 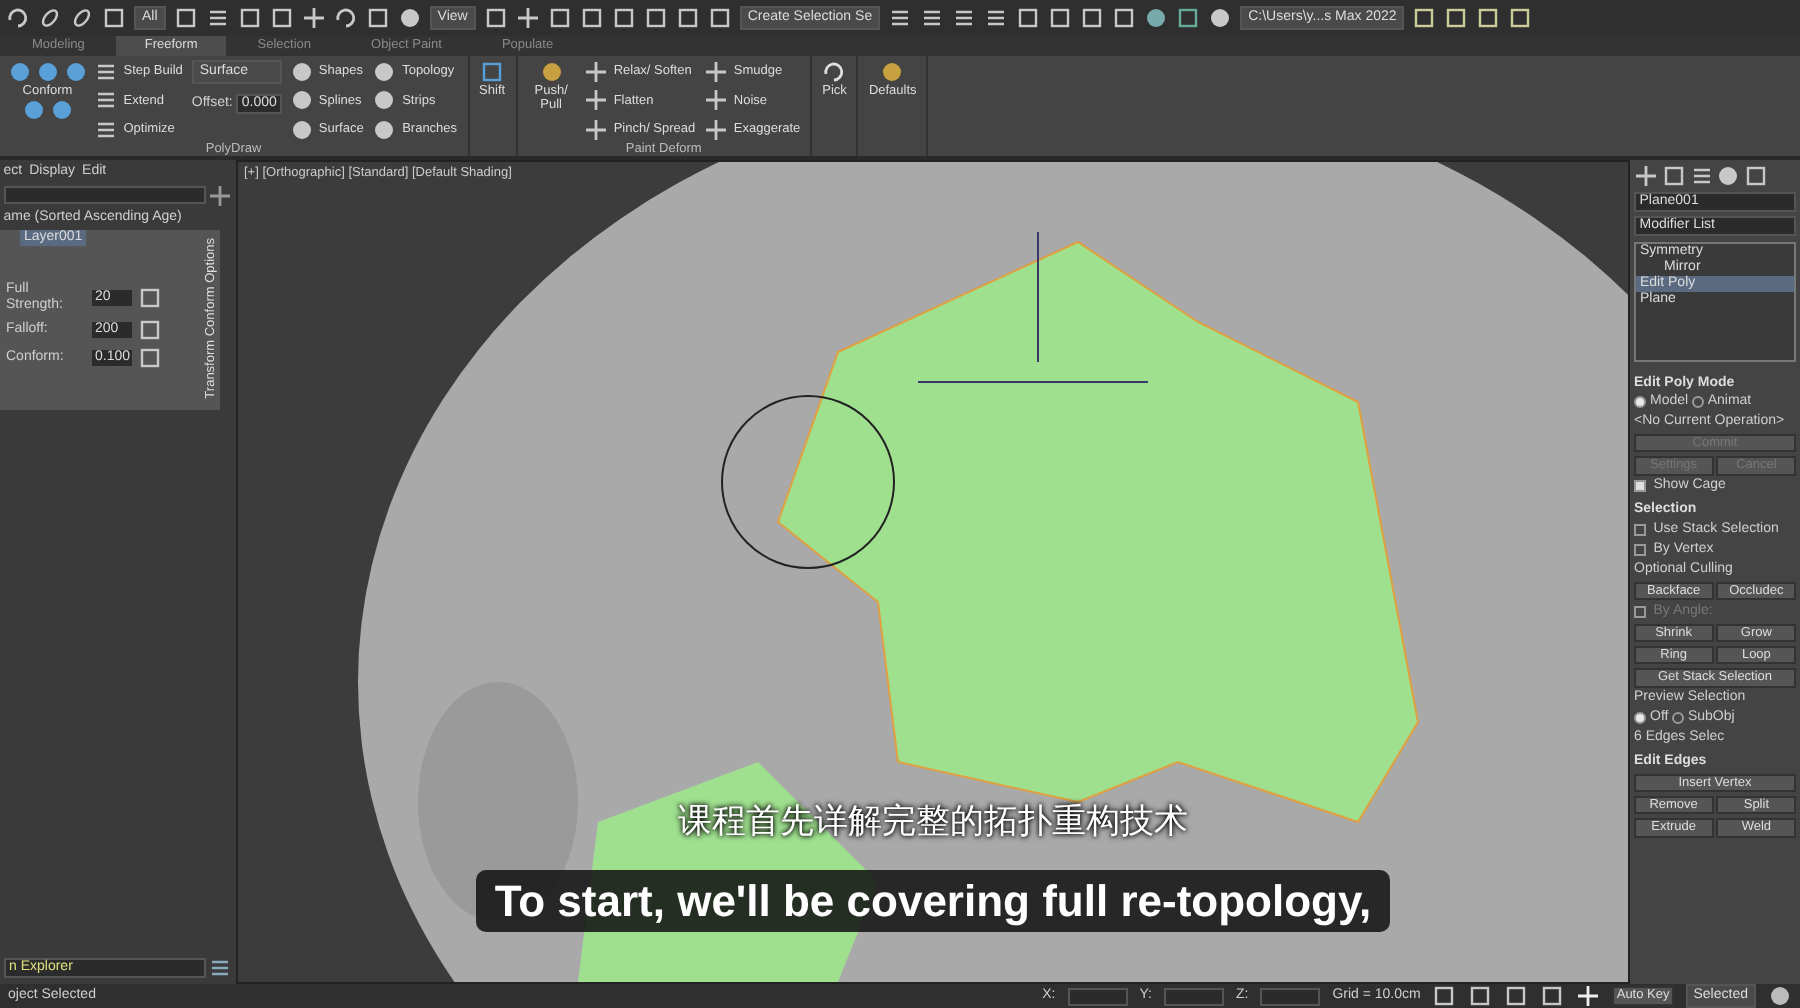 What do you see at coordinates (933, 901) in the screenshot?
I see `subtitle-text: To start, we'll be covering full re-topology,` at bounding box center [933, 901].